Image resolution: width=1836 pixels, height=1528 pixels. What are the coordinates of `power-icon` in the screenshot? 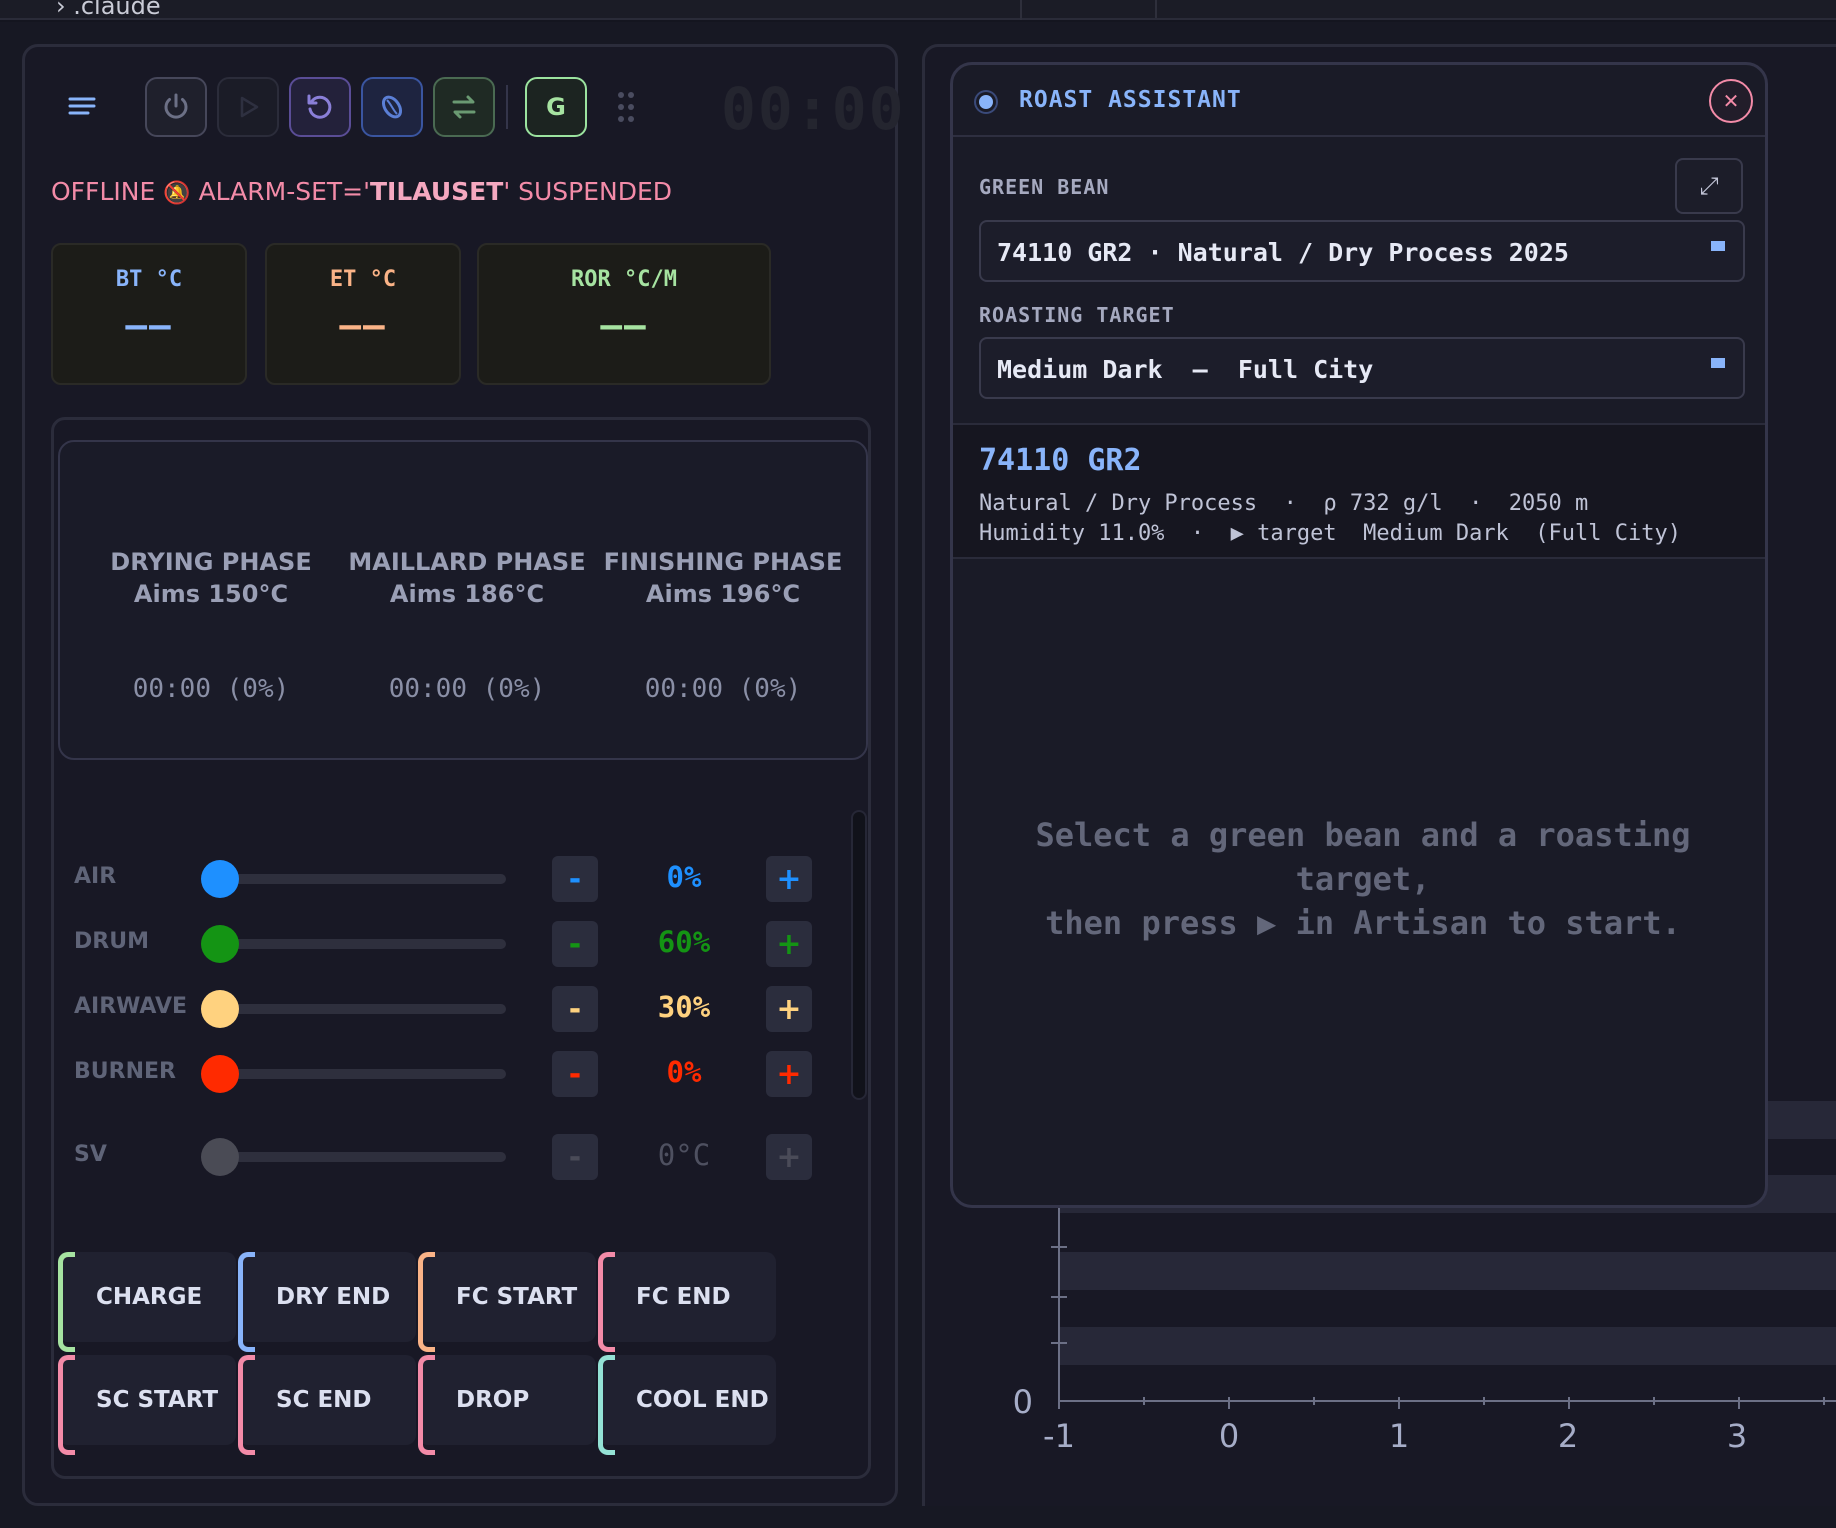 It's located at (176, 106).